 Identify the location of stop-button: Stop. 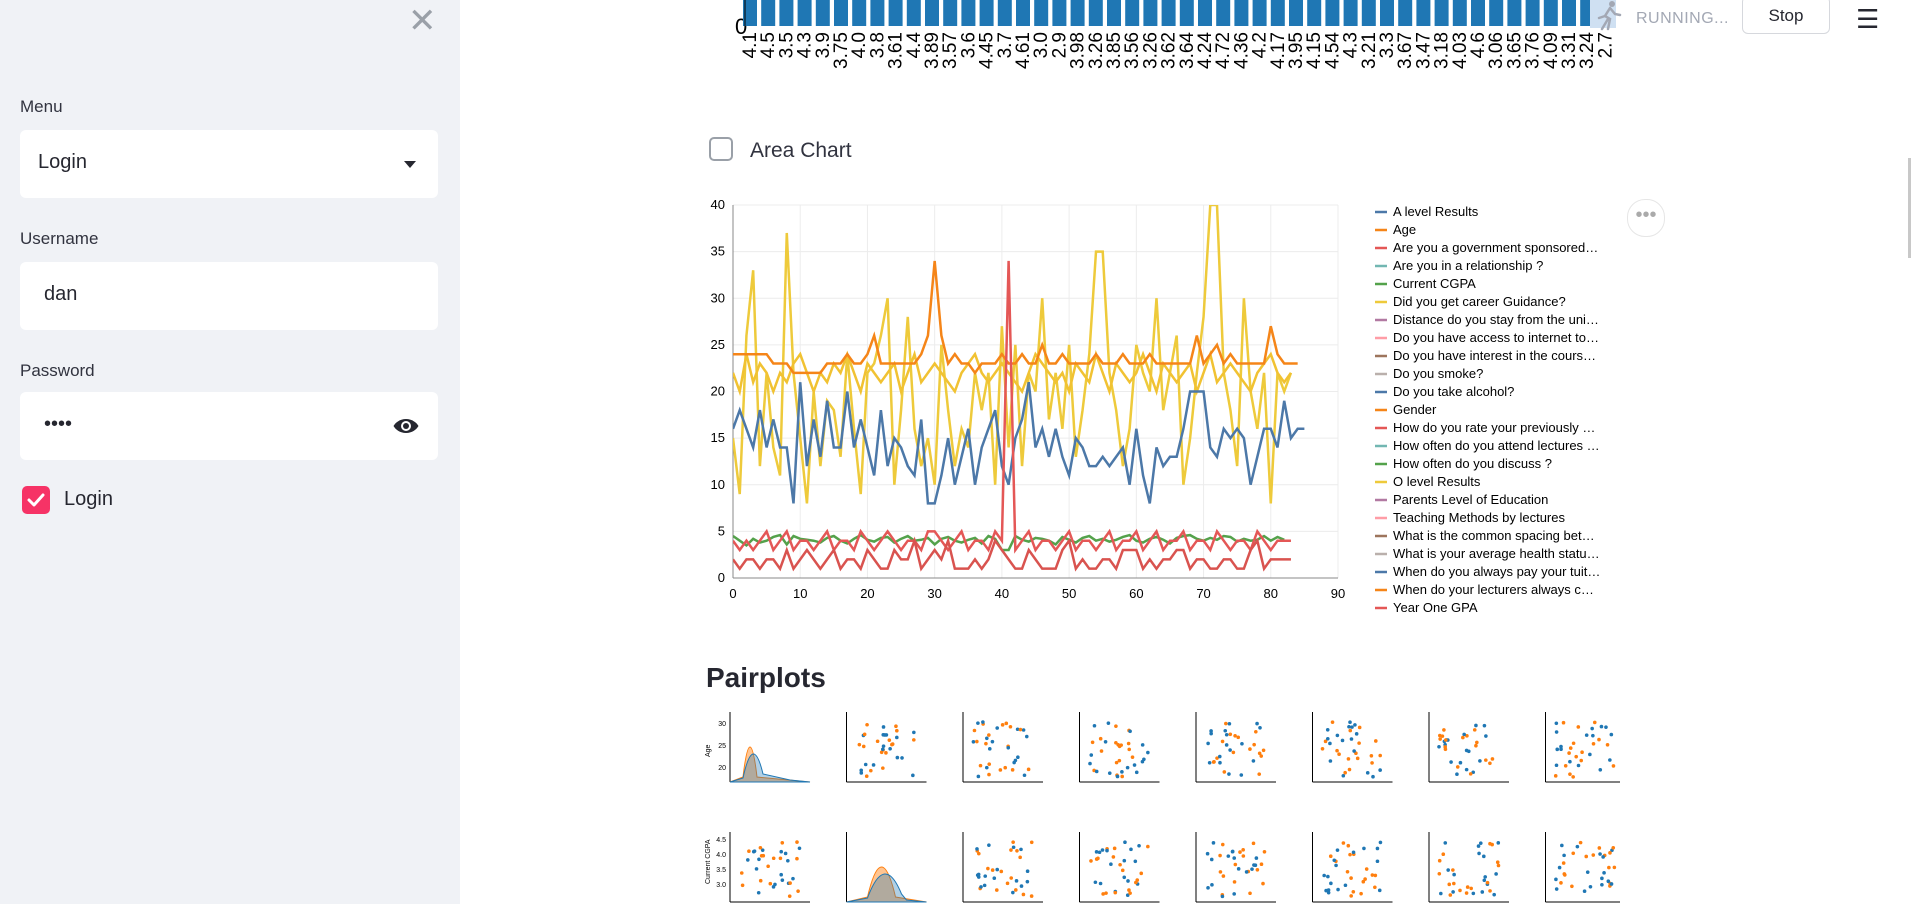
(1786, 17).